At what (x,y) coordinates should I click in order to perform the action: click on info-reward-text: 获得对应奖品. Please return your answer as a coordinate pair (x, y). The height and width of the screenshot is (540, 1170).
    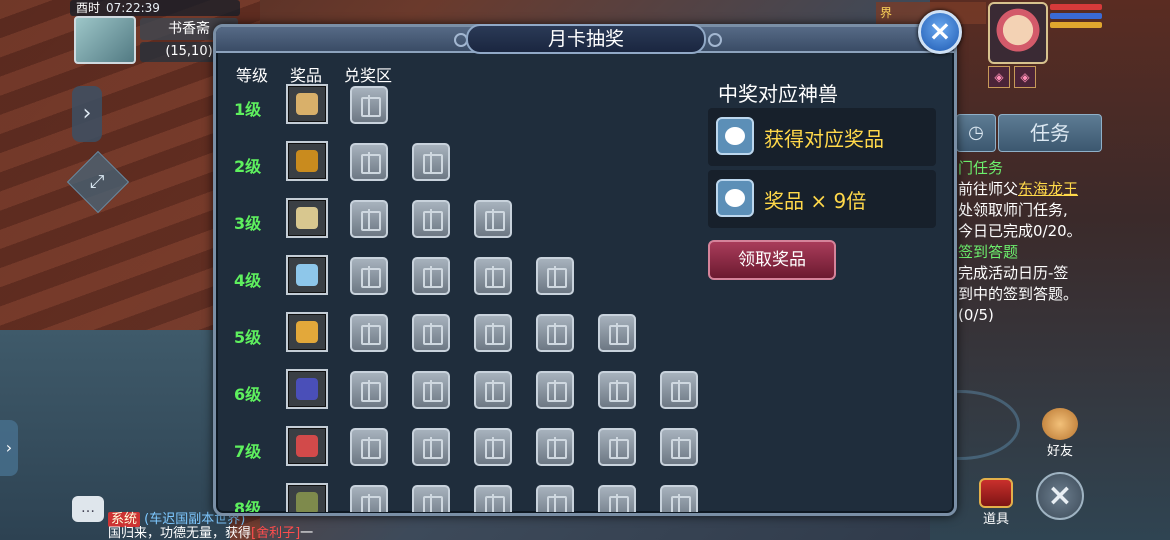
    Looking at the image, I should click on (824, 139).